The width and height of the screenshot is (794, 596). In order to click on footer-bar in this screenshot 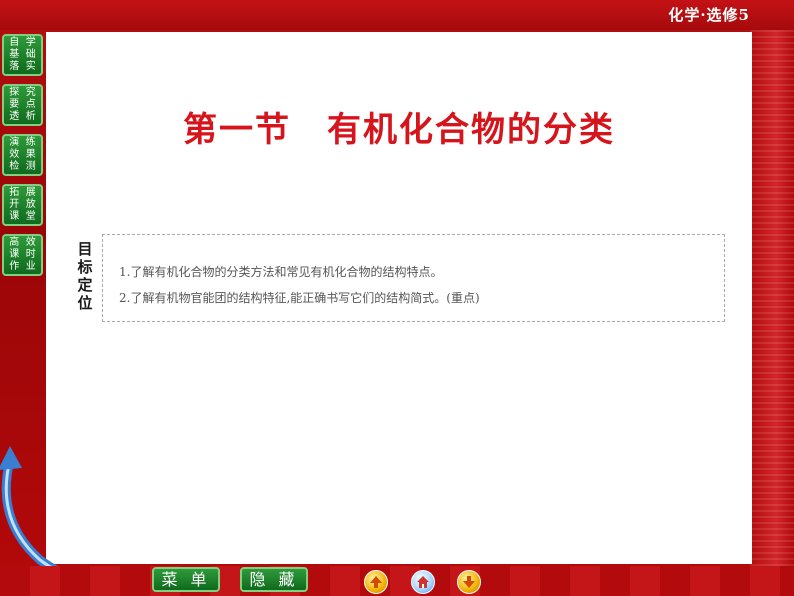, I will do `click(397, 581)`.